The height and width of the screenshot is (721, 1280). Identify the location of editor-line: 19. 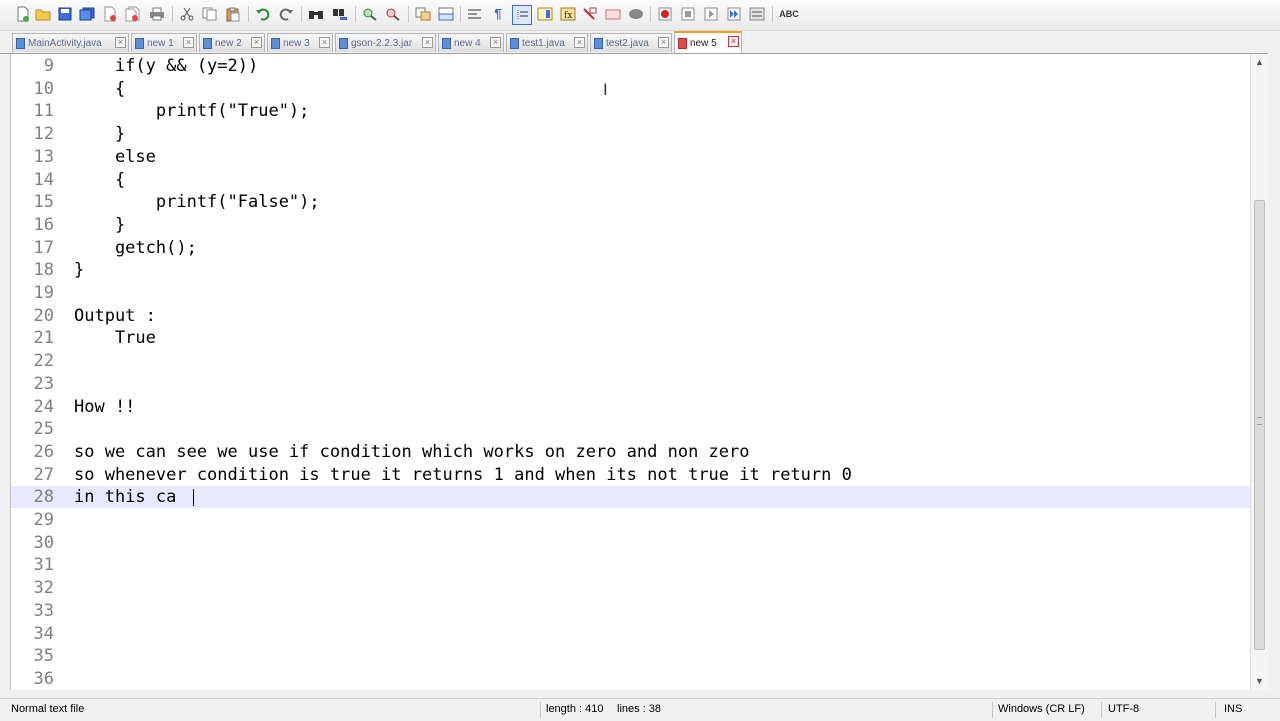
(631, 293).